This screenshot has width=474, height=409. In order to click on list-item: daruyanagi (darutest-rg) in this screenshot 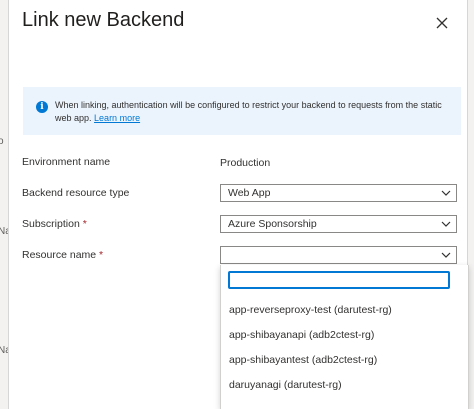, I will do `click(343, 386)`.